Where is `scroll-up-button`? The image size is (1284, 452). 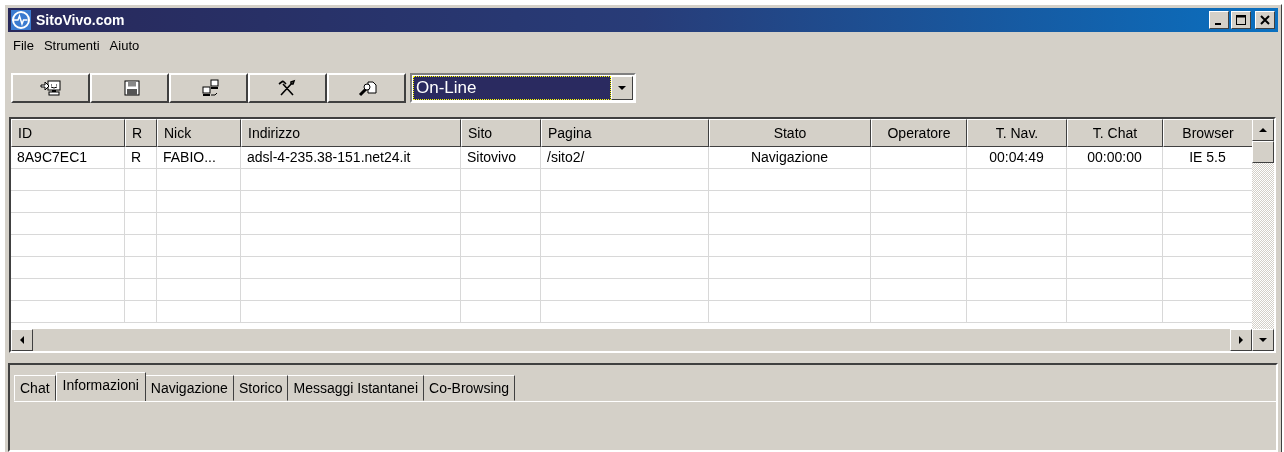
scroll-up-button is located at coordinates (1263, 130).